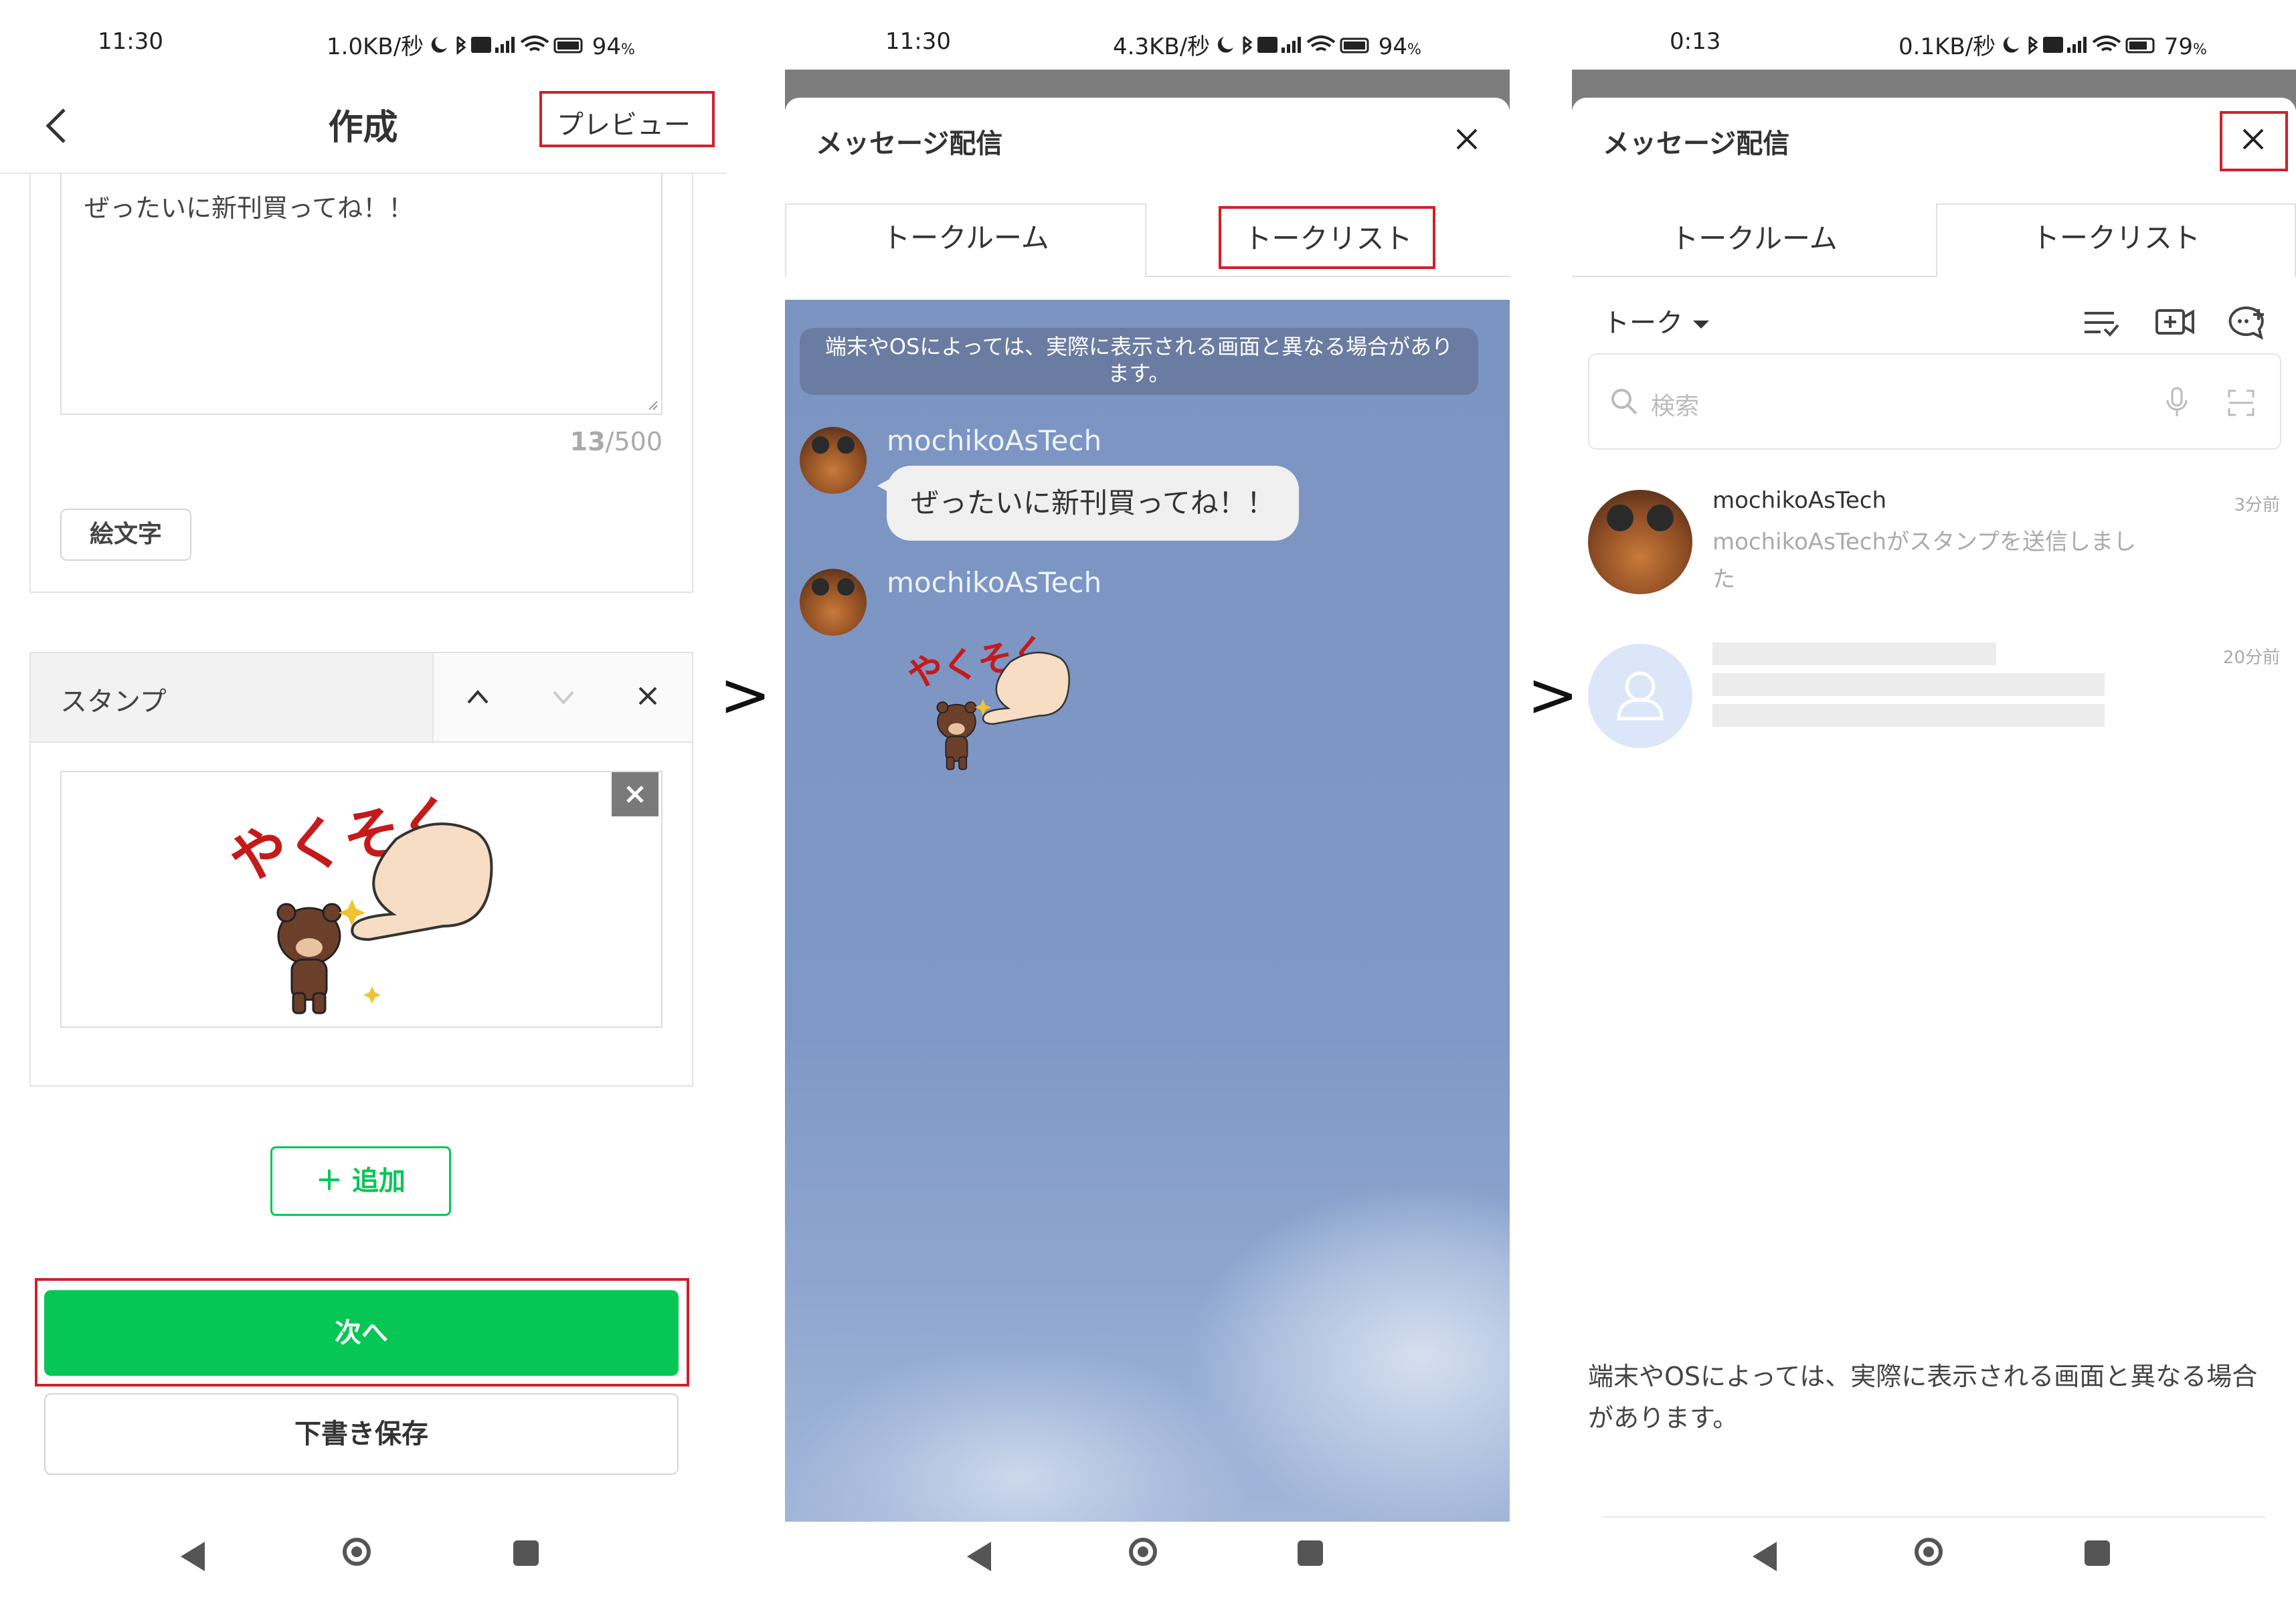 Image resolution: width=2296 pixels, height=1606 pixels. I want to click on status-time: 0:13, so click(1695, 41).